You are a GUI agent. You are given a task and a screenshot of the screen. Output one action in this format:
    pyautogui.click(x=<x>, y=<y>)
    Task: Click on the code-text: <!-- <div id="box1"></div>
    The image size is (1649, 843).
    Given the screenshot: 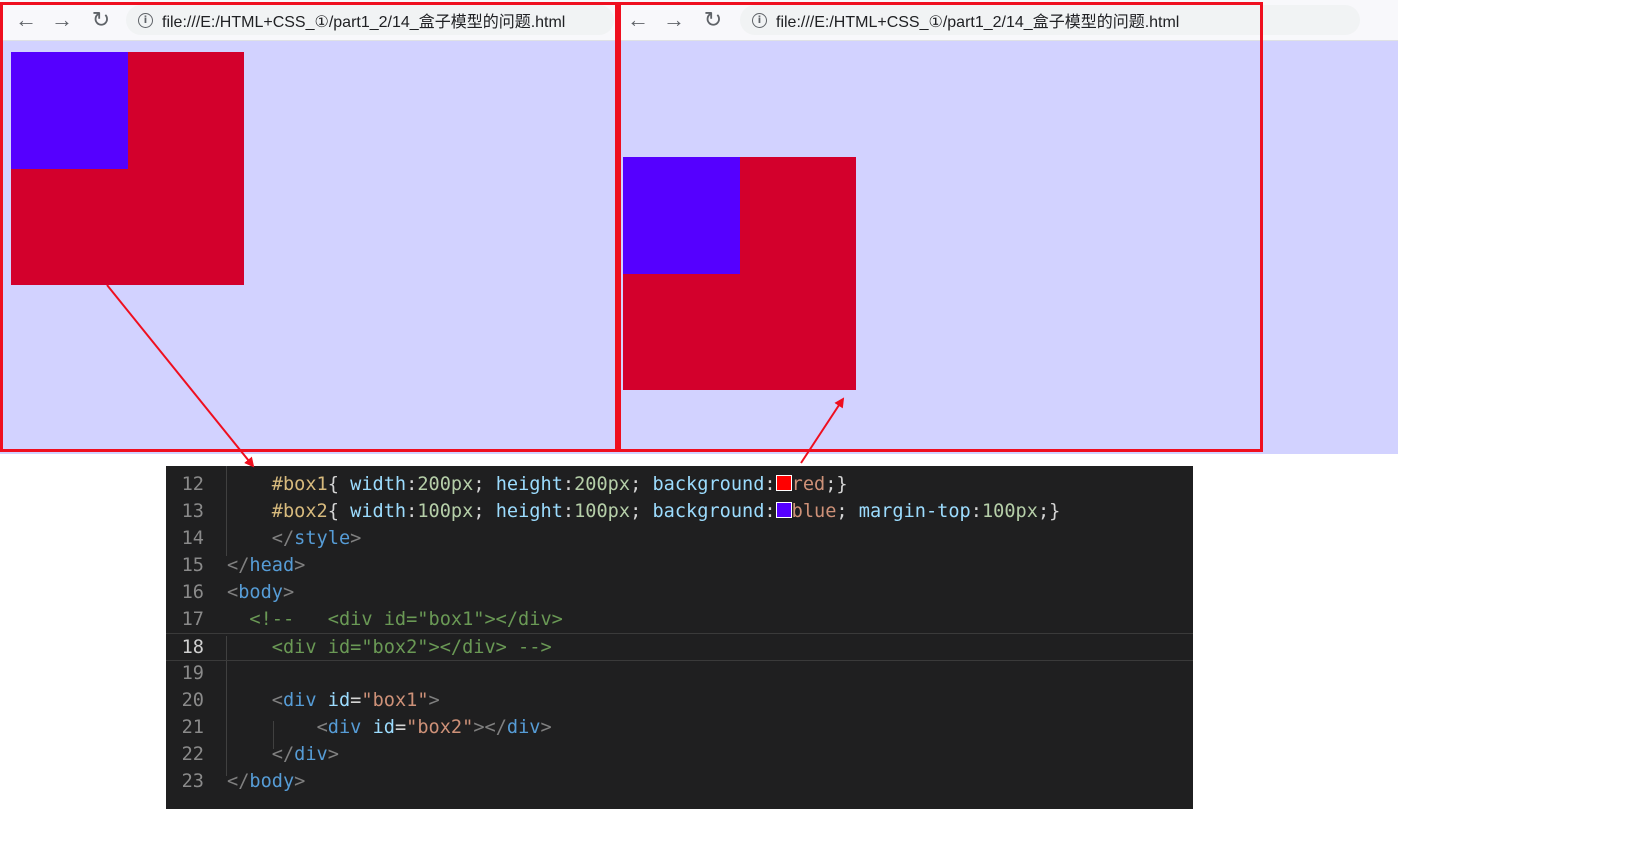 What is the action you would take?
    pyautogui.click(x=395, y=620)
    